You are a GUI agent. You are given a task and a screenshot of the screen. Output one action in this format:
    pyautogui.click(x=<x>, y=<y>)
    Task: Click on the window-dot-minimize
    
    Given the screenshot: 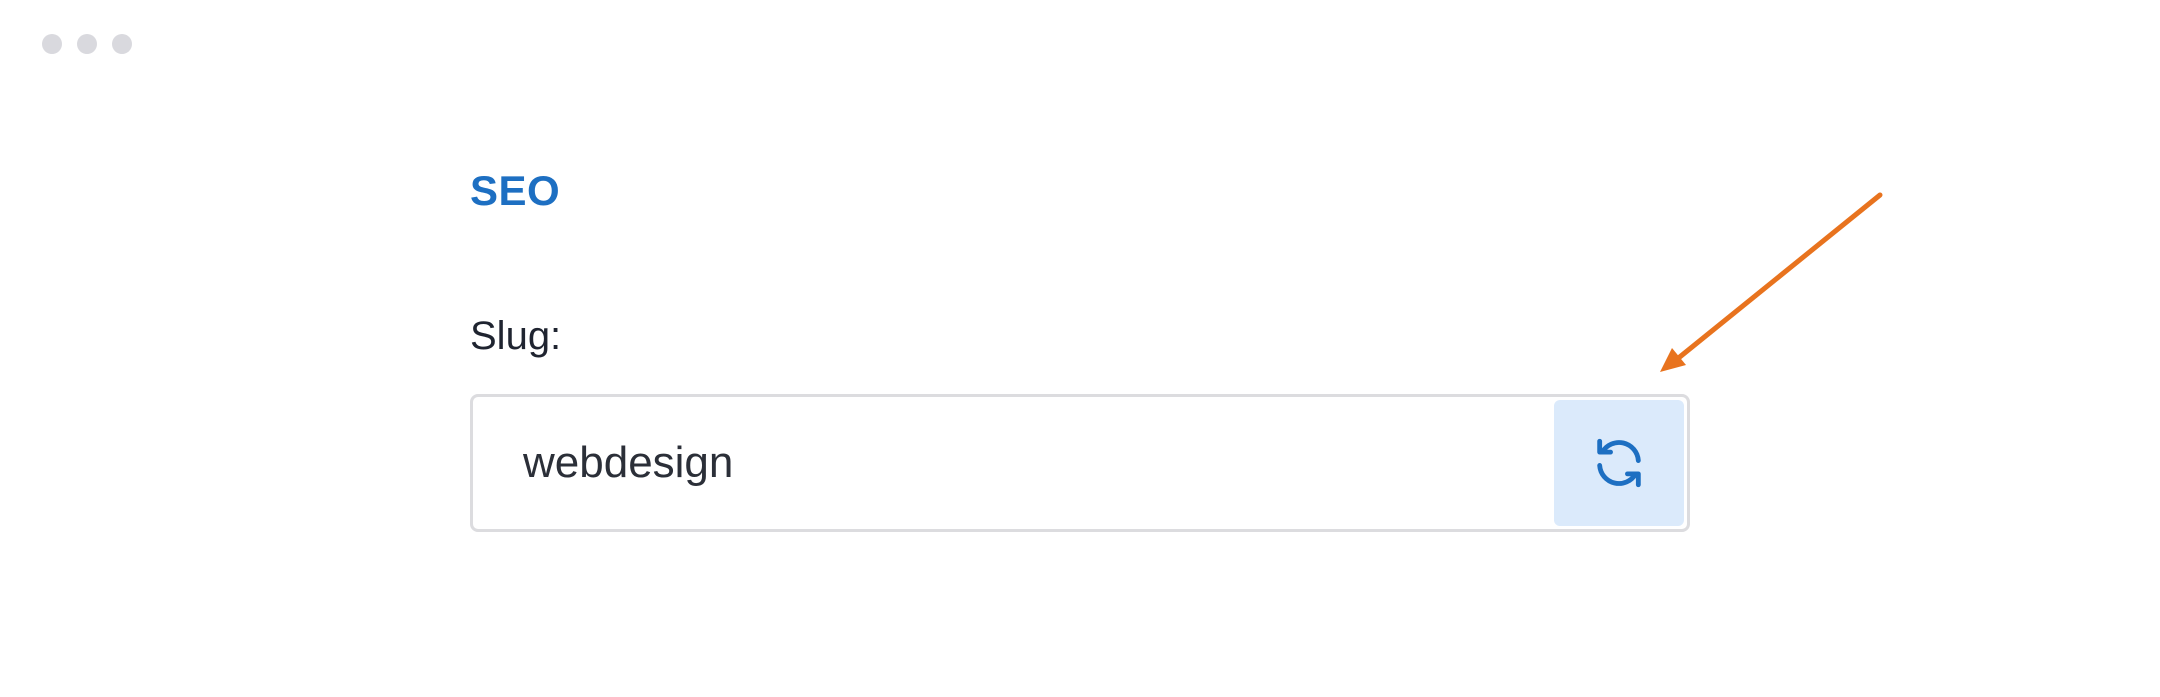 What is the action you would take?
    pyautogui.click(x=87, y=44)
    